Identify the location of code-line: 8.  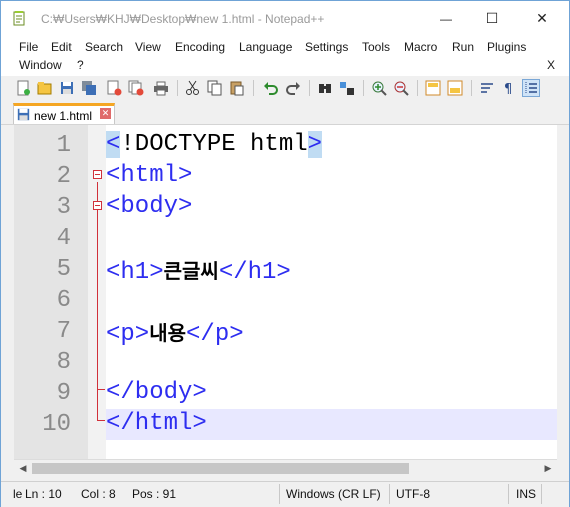
(285, 362).